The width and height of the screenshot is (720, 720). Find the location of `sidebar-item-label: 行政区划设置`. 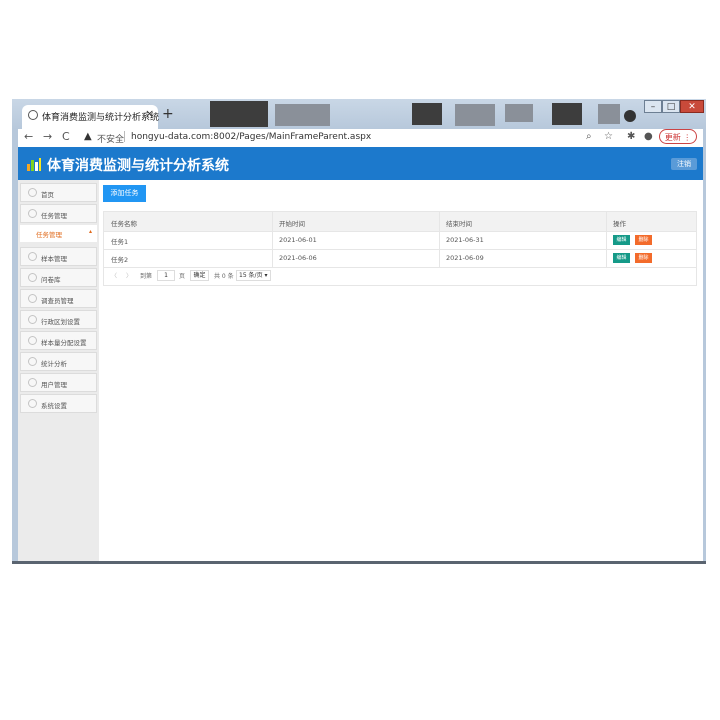

sidebar-item-label: 行政区划设置 is located at coordinates (60, 322).